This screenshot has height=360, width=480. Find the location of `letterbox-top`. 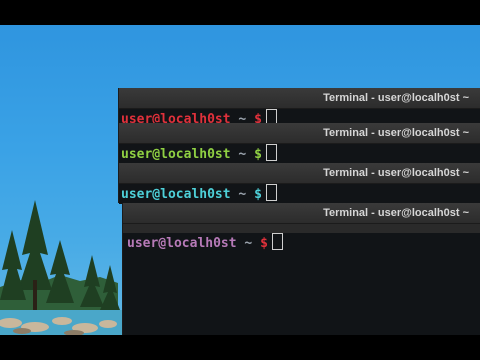

letterbox-top is located at coordinates (240, 12).